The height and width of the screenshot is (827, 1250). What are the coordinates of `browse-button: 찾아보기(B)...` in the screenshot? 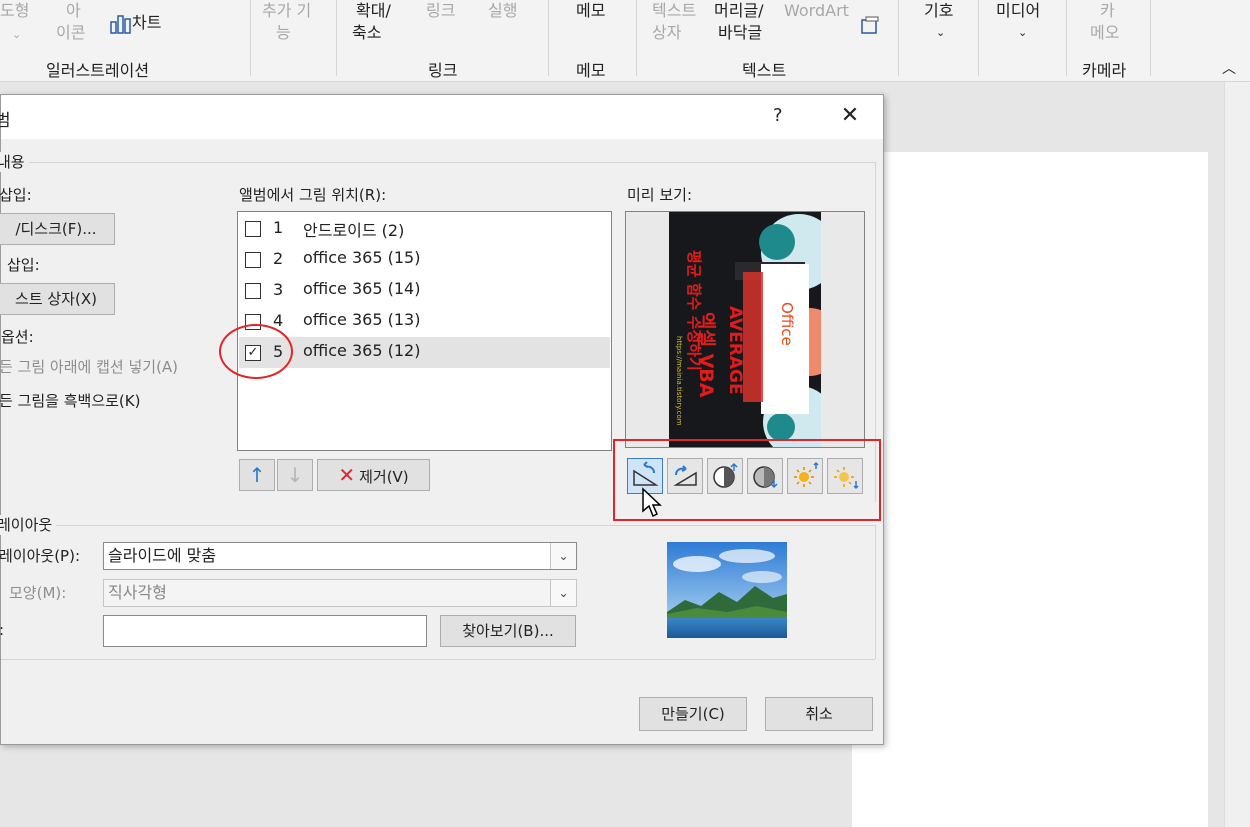 It's located at (508, 631).